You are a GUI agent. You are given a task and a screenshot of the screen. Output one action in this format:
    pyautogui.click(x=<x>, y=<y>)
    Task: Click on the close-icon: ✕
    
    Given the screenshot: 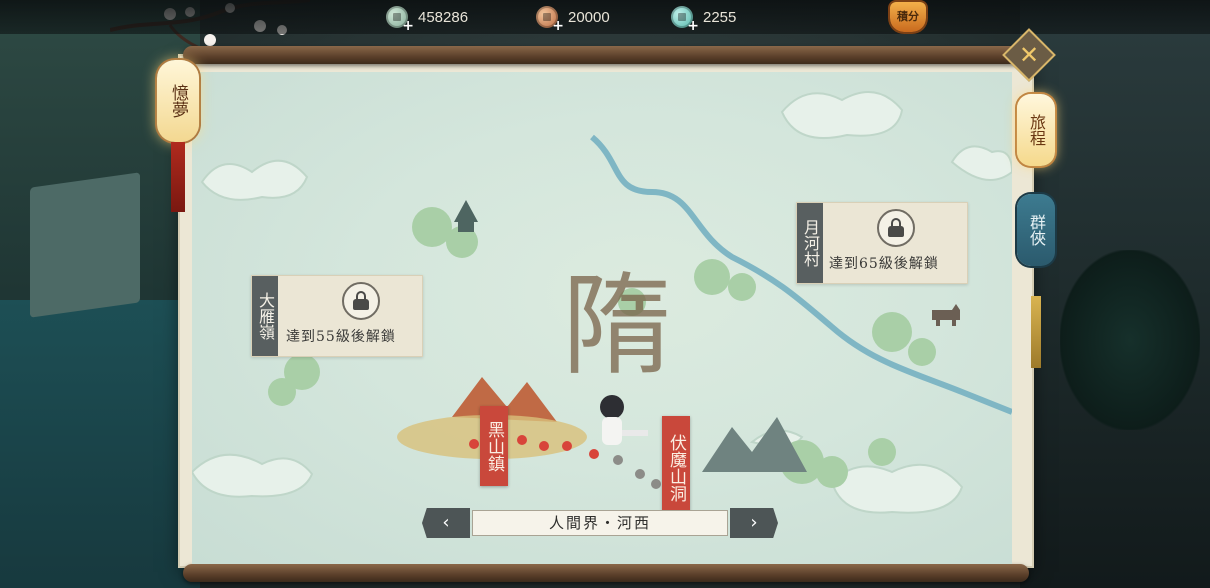 What is the action you would take?
    pyautogui.click(x=1029, y=55)
    